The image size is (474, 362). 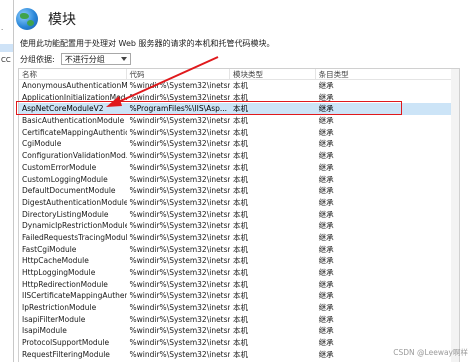 What do you see at coordinates (65, 214) in the screenshot?
I see `cell-name: DirectoryListingModule` at bounding box center [65, 214].